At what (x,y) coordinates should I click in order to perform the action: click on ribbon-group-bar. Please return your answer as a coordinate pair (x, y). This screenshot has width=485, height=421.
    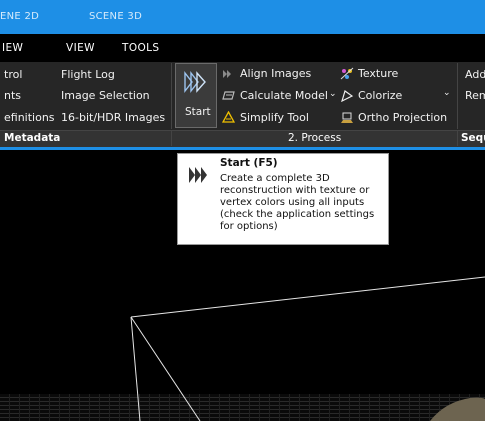
    Looking at the image, I should click on (242, 138).